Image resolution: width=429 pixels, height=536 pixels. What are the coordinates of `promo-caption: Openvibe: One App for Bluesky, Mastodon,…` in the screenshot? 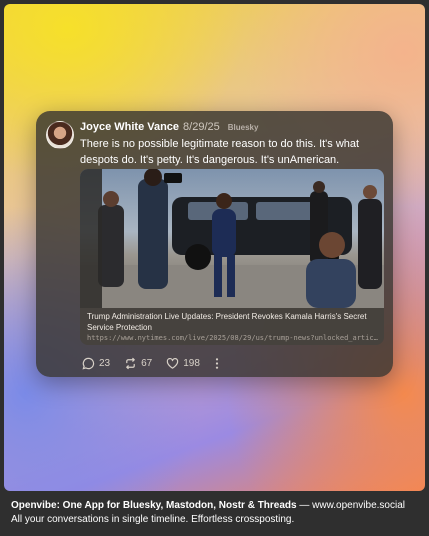 It's located at (216, 513).